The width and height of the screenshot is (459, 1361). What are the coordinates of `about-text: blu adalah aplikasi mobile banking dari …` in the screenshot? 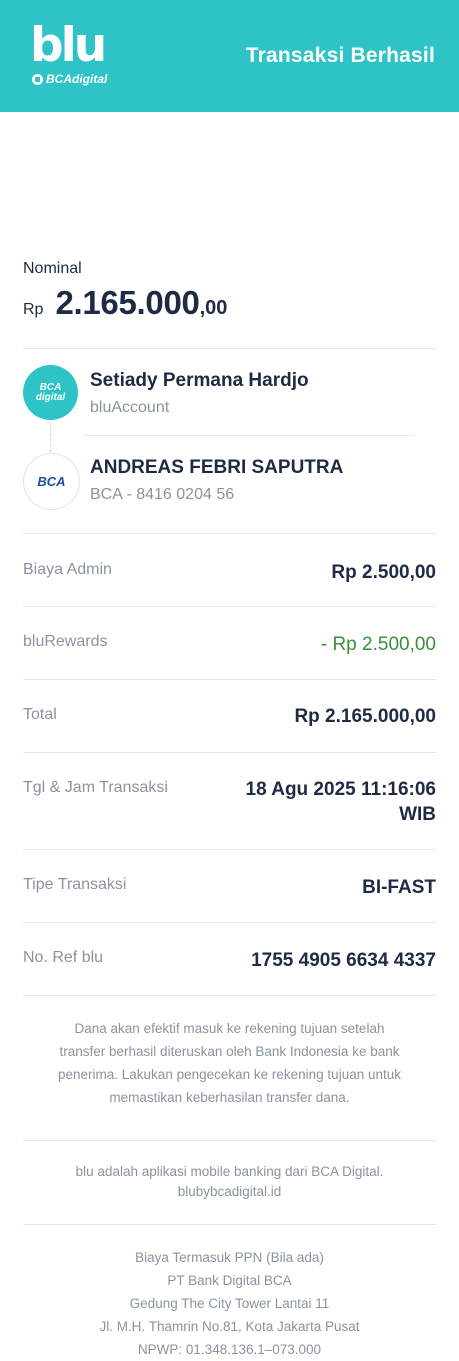 It's located at (229, 1182).